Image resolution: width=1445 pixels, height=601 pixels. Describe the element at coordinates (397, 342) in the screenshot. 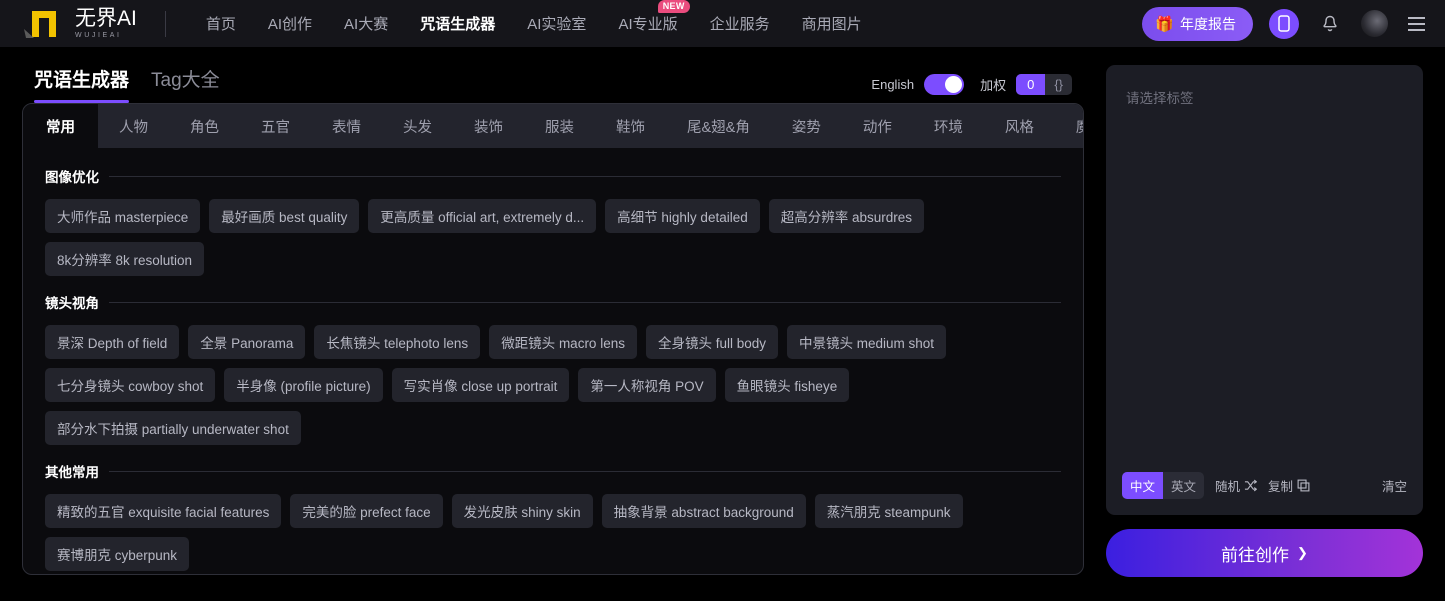

I see `tag-chip: 长焦镜头 telephoto lens` at that location.